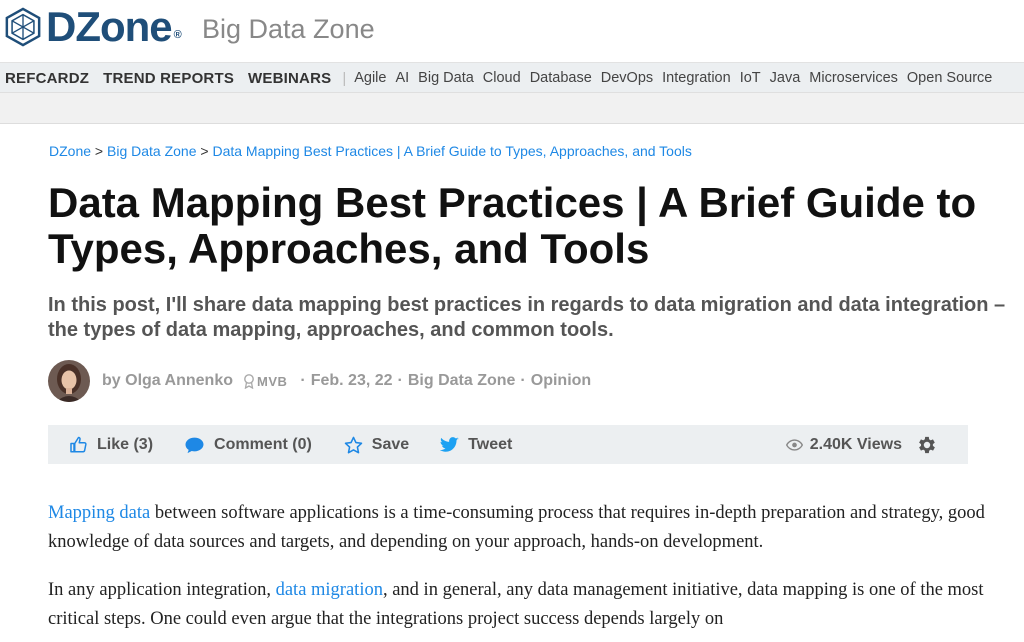 This screenshot has width=1024, height=642. What do you see at coordinates (168, 78) in the screenshot?
I see `nav-trend-reports: TREND REPORTS` at bounding box center [168, 78].